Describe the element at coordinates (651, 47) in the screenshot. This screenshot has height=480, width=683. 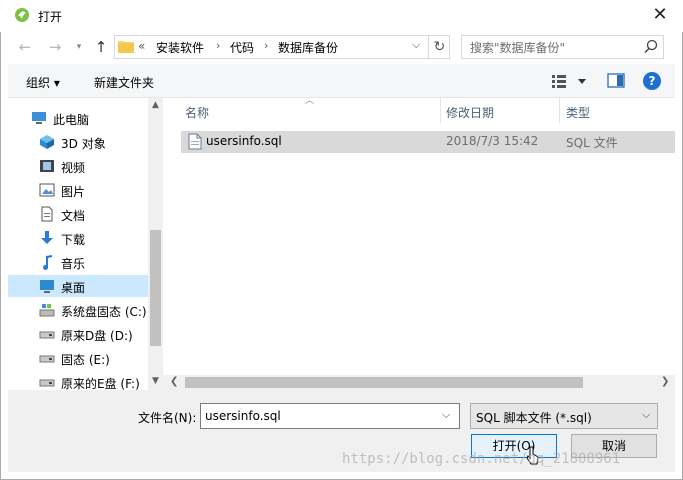
I see `search-icon` at that location.